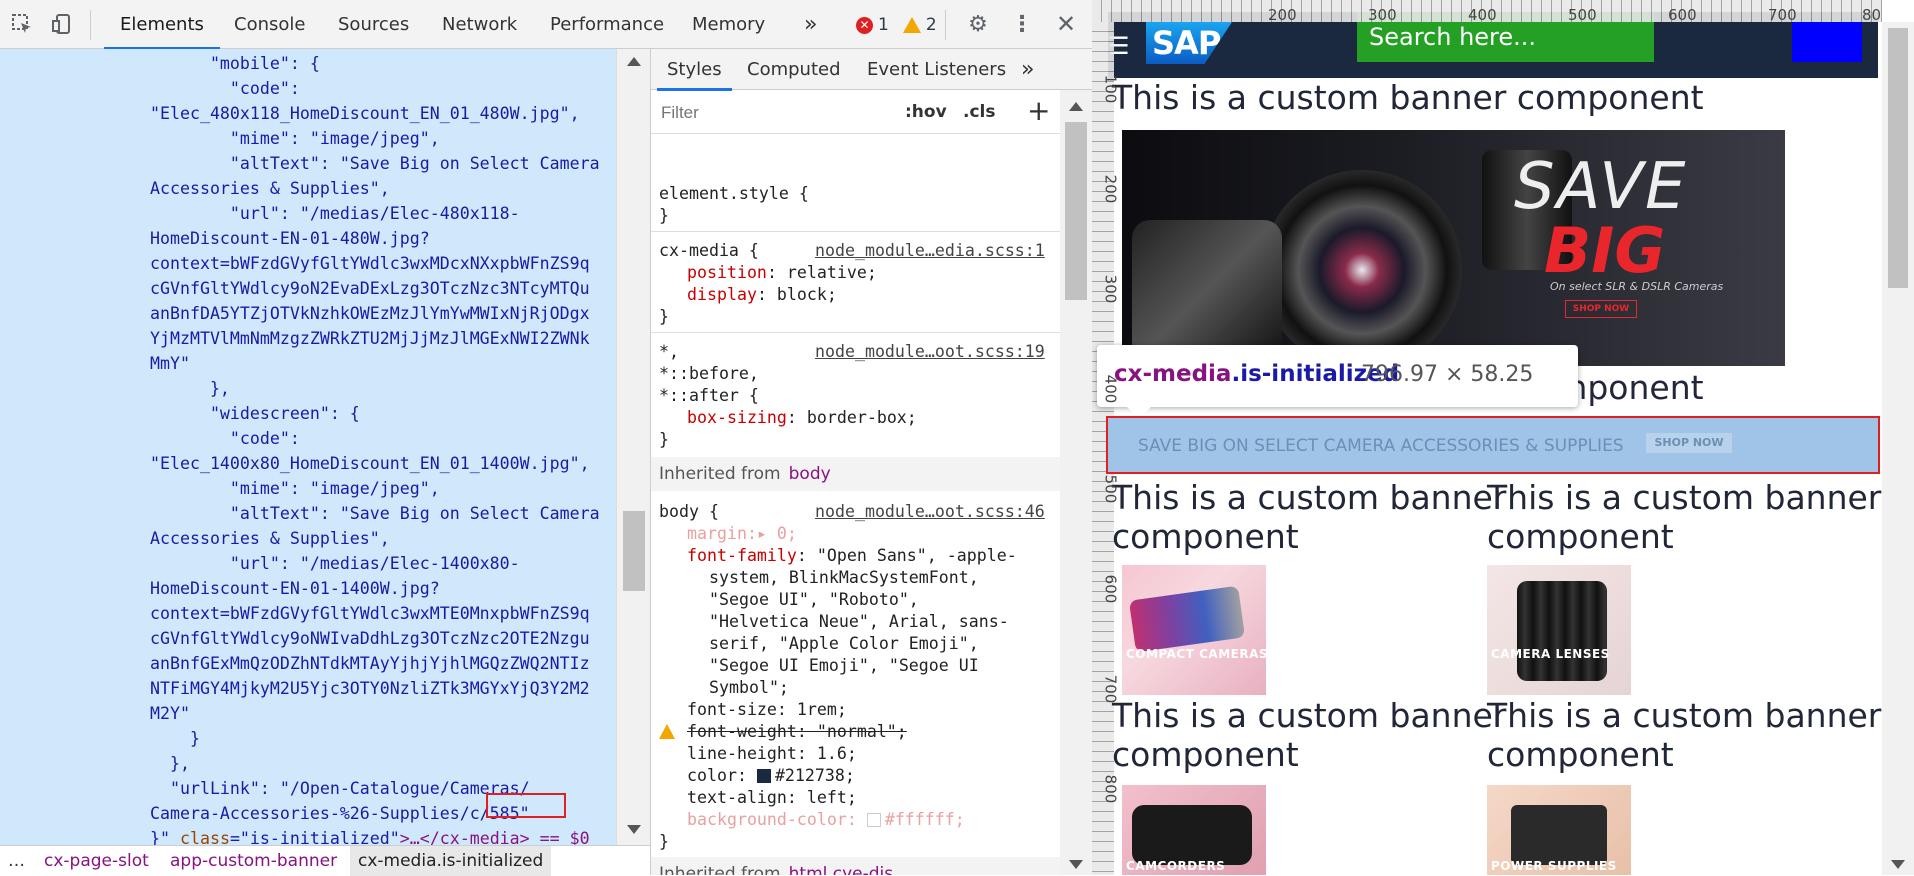 Image resolution: width=1914 pixels, height=876 pixels. Describe the element at coordinates (1022, 24) in the screenshot. I see `more-options-icon: ⋮` at that location.